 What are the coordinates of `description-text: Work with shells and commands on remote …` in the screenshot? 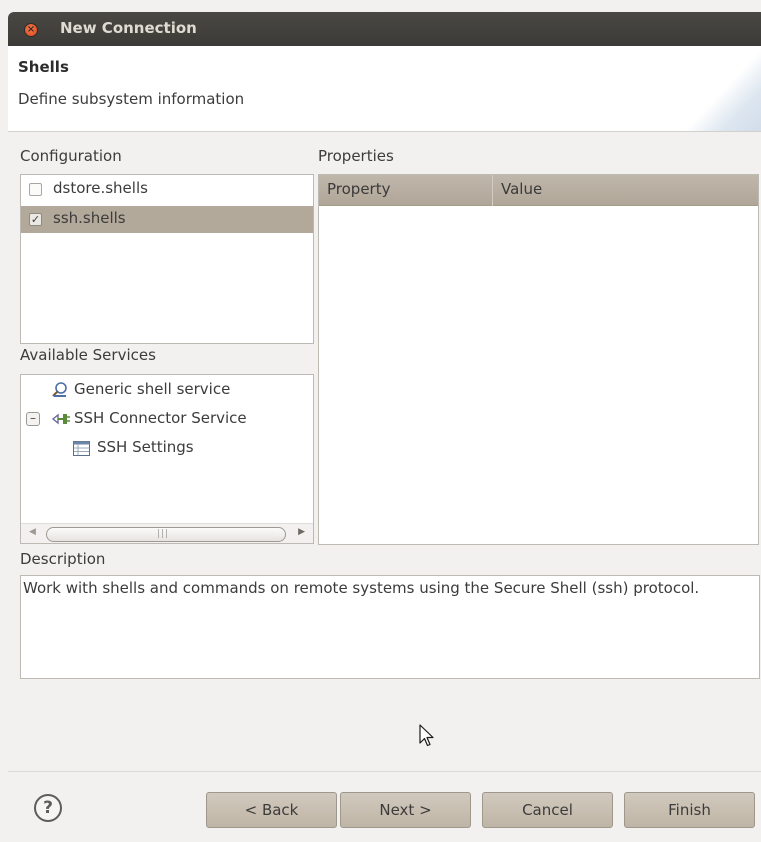 It's located at (361, 588).